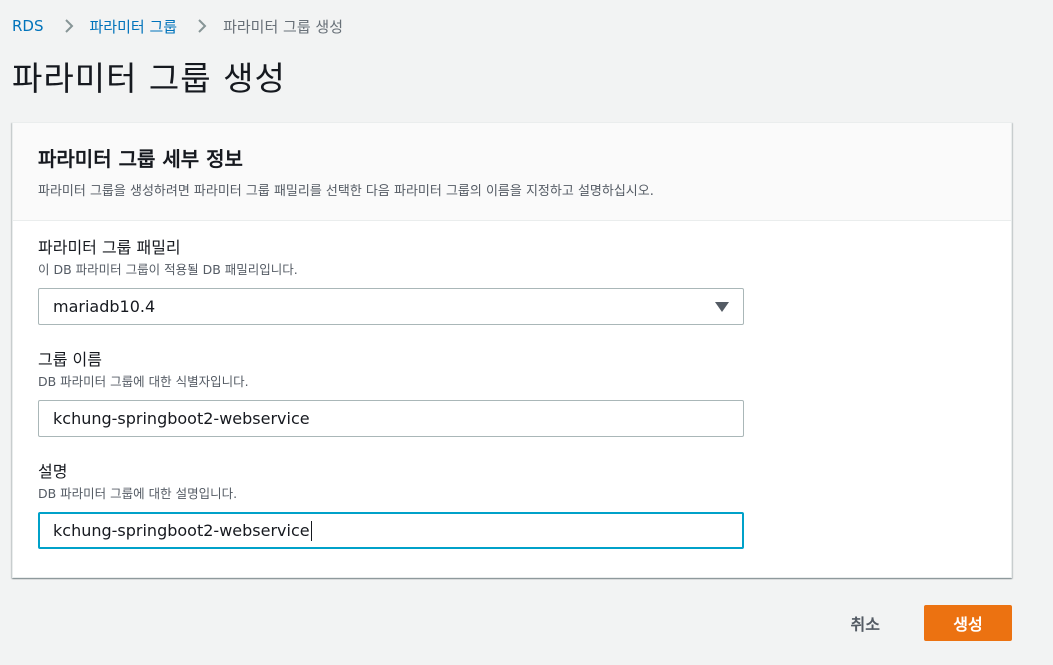 This screenshot has height=665, width=1053. Describe the element at coordinates (283, 26) in the screenshot. I see `breadcrumb-current: 파라미터 그룹 생성` at that location.